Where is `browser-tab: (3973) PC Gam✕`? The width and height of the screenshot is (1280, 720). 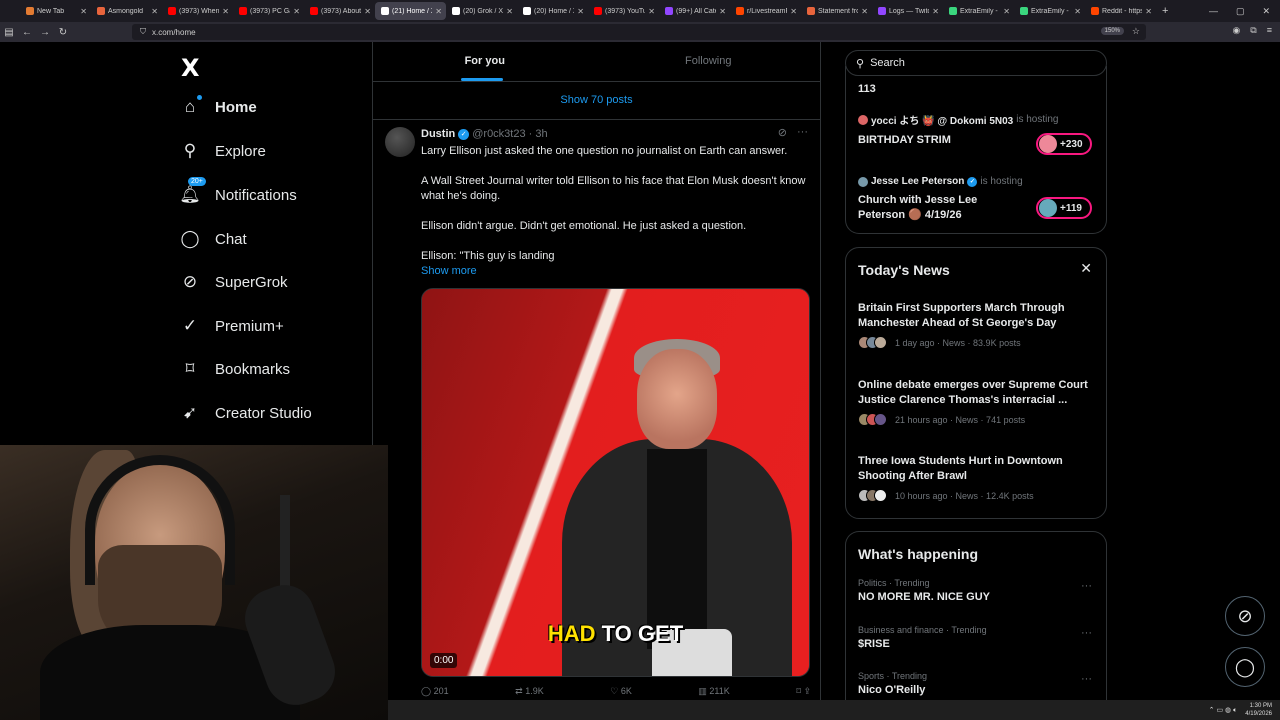
browser-tab: (3973) PC Gam✕ is located at coordinates (268, 11).